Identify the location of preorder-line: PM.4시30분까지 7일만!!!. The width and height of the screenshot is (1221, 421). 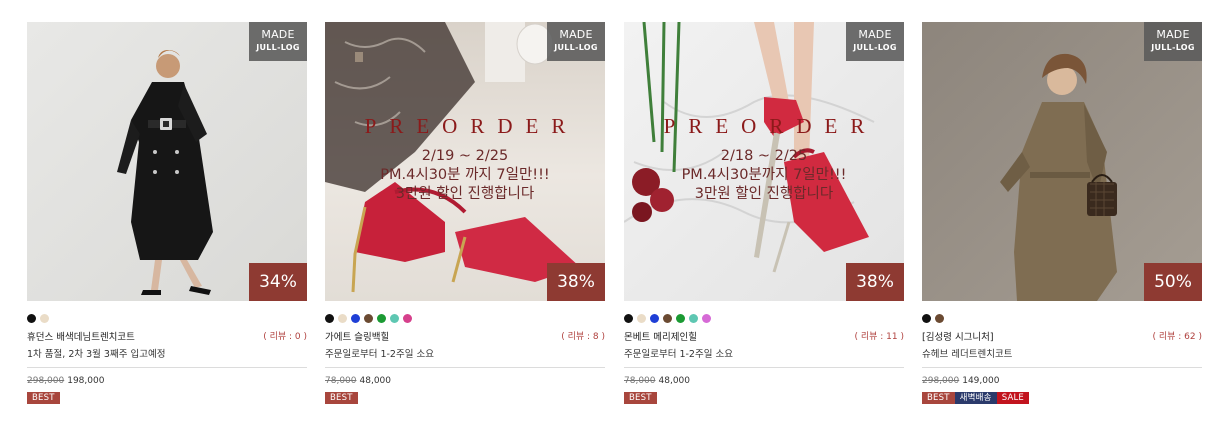
(764, 175).